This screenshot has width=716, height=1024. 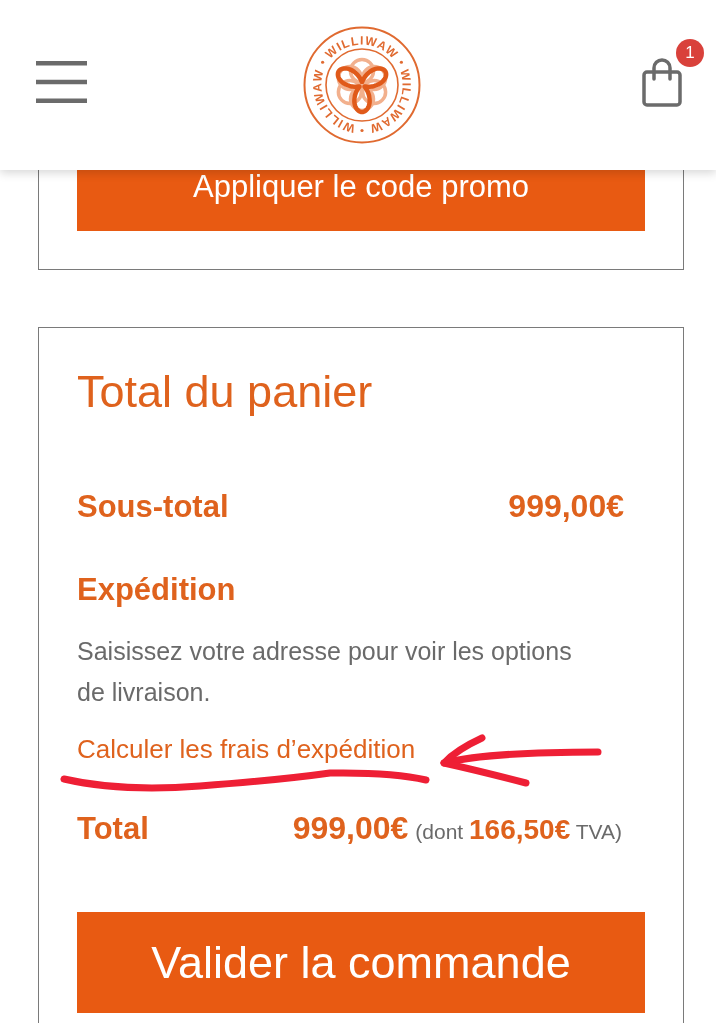 I want to click on total-label: Total, so click(x=113, y=829).